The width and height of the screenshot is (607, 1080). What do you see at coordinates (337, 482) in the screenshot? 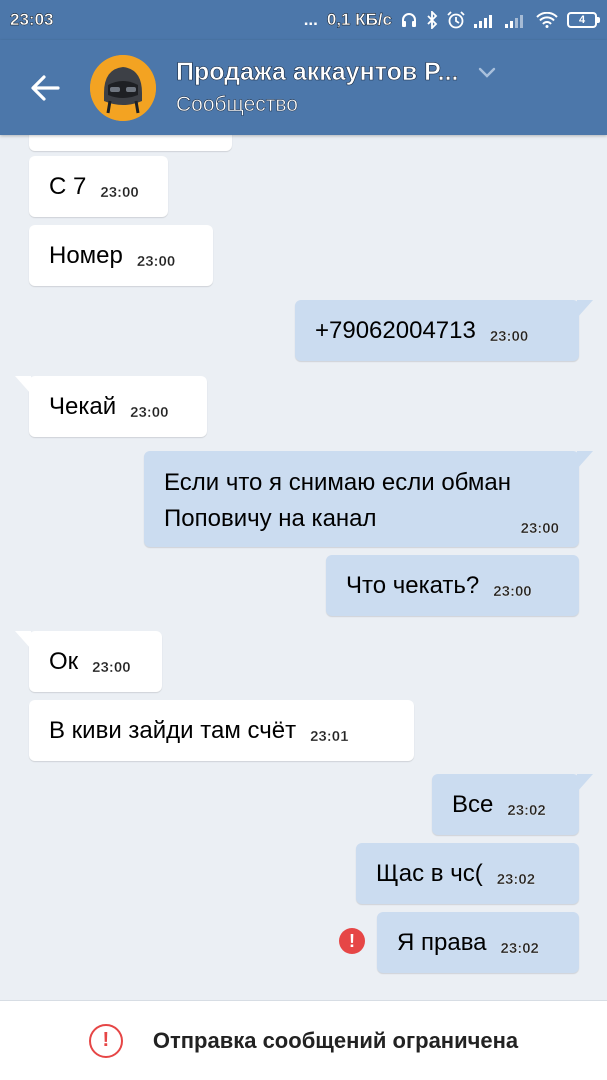
I see `message-line: Если что я снимаю если обман` at bounding box center [337, 482].